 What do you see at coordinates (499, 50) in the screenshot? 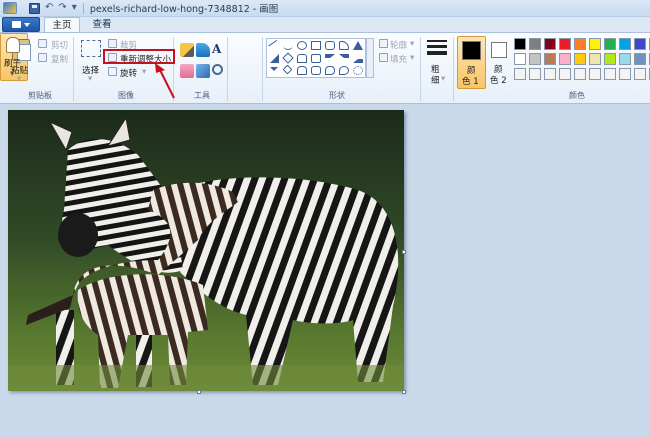
I see `color-2-swatch` at bounding box center [499, 50].